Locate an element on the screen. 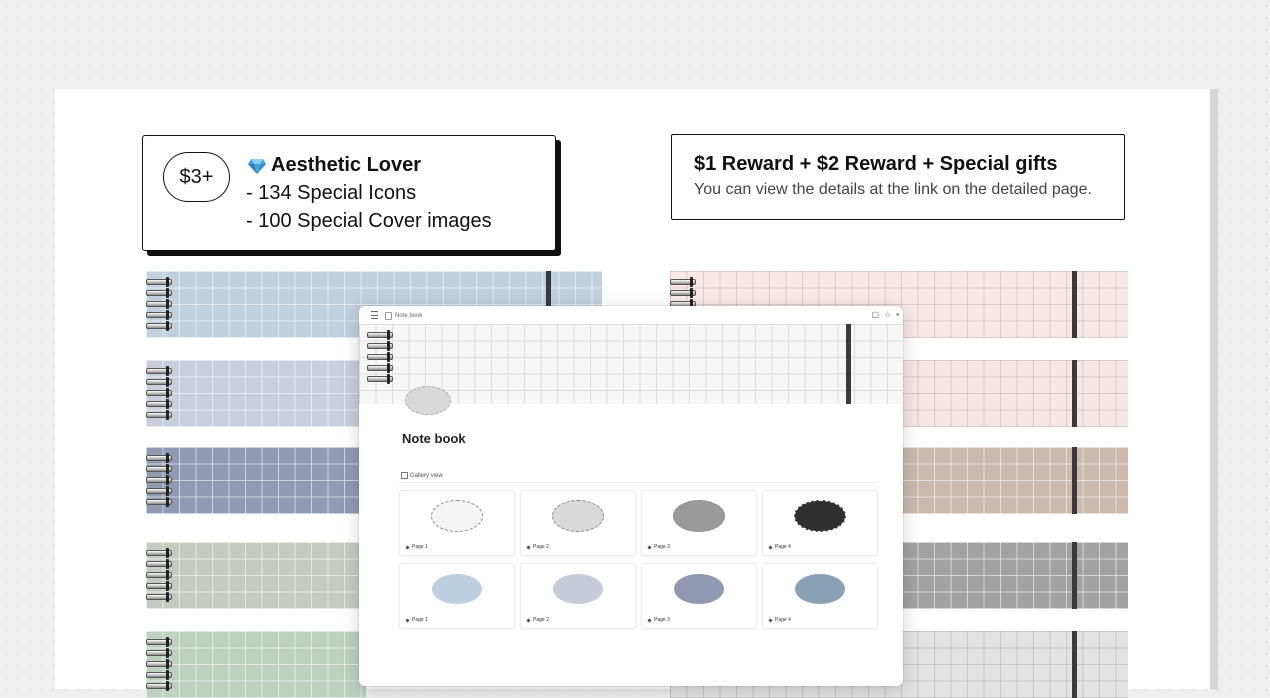  view-tab: Gallery view is located at coordinates (422, 475).